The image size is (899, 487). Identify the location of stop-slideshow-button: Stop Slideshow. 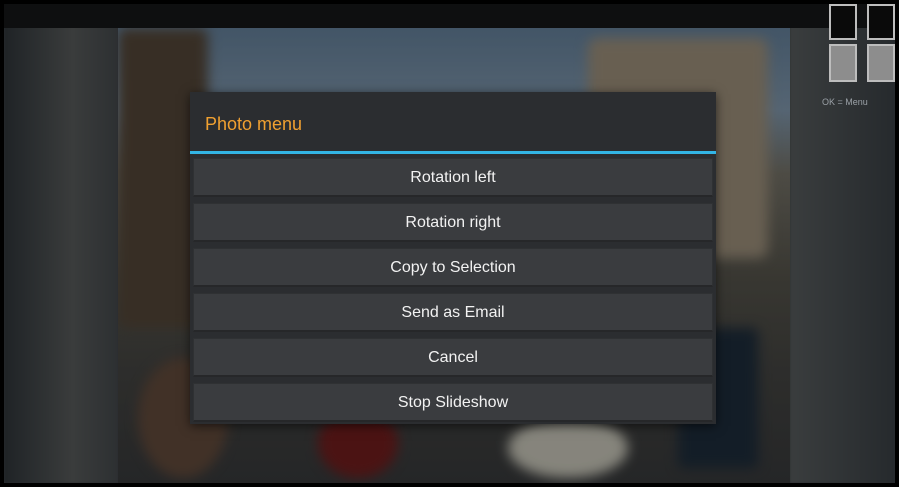
(453, 402).